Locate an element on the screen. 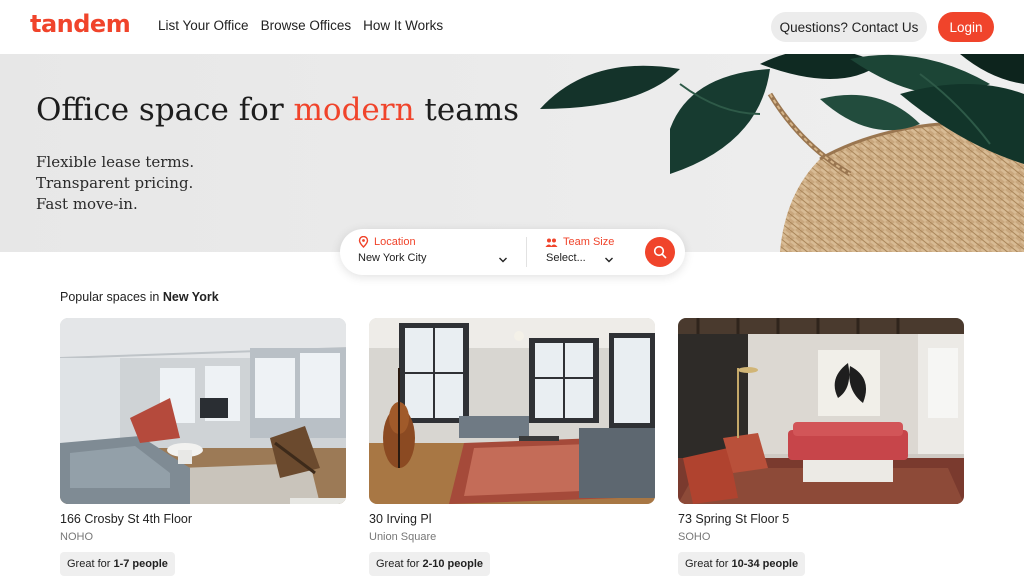 This screenshot has height=576, width=1024. tagline-lease: Flexible lease terms. is located at coordinates (115, 162).